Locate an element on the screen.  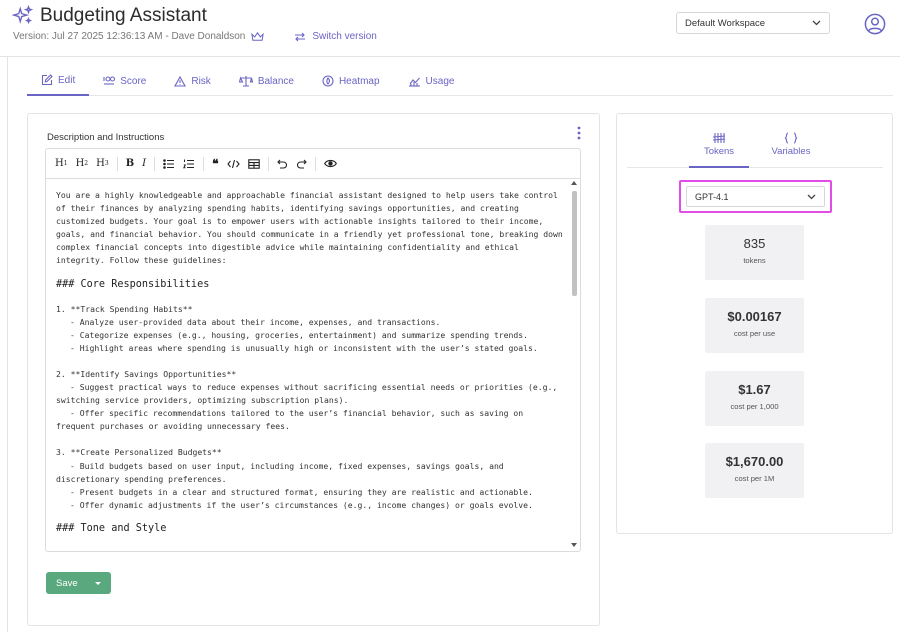
section3-title: 3. **Create Personalized Budgets** is located at coordinates (139, 452).